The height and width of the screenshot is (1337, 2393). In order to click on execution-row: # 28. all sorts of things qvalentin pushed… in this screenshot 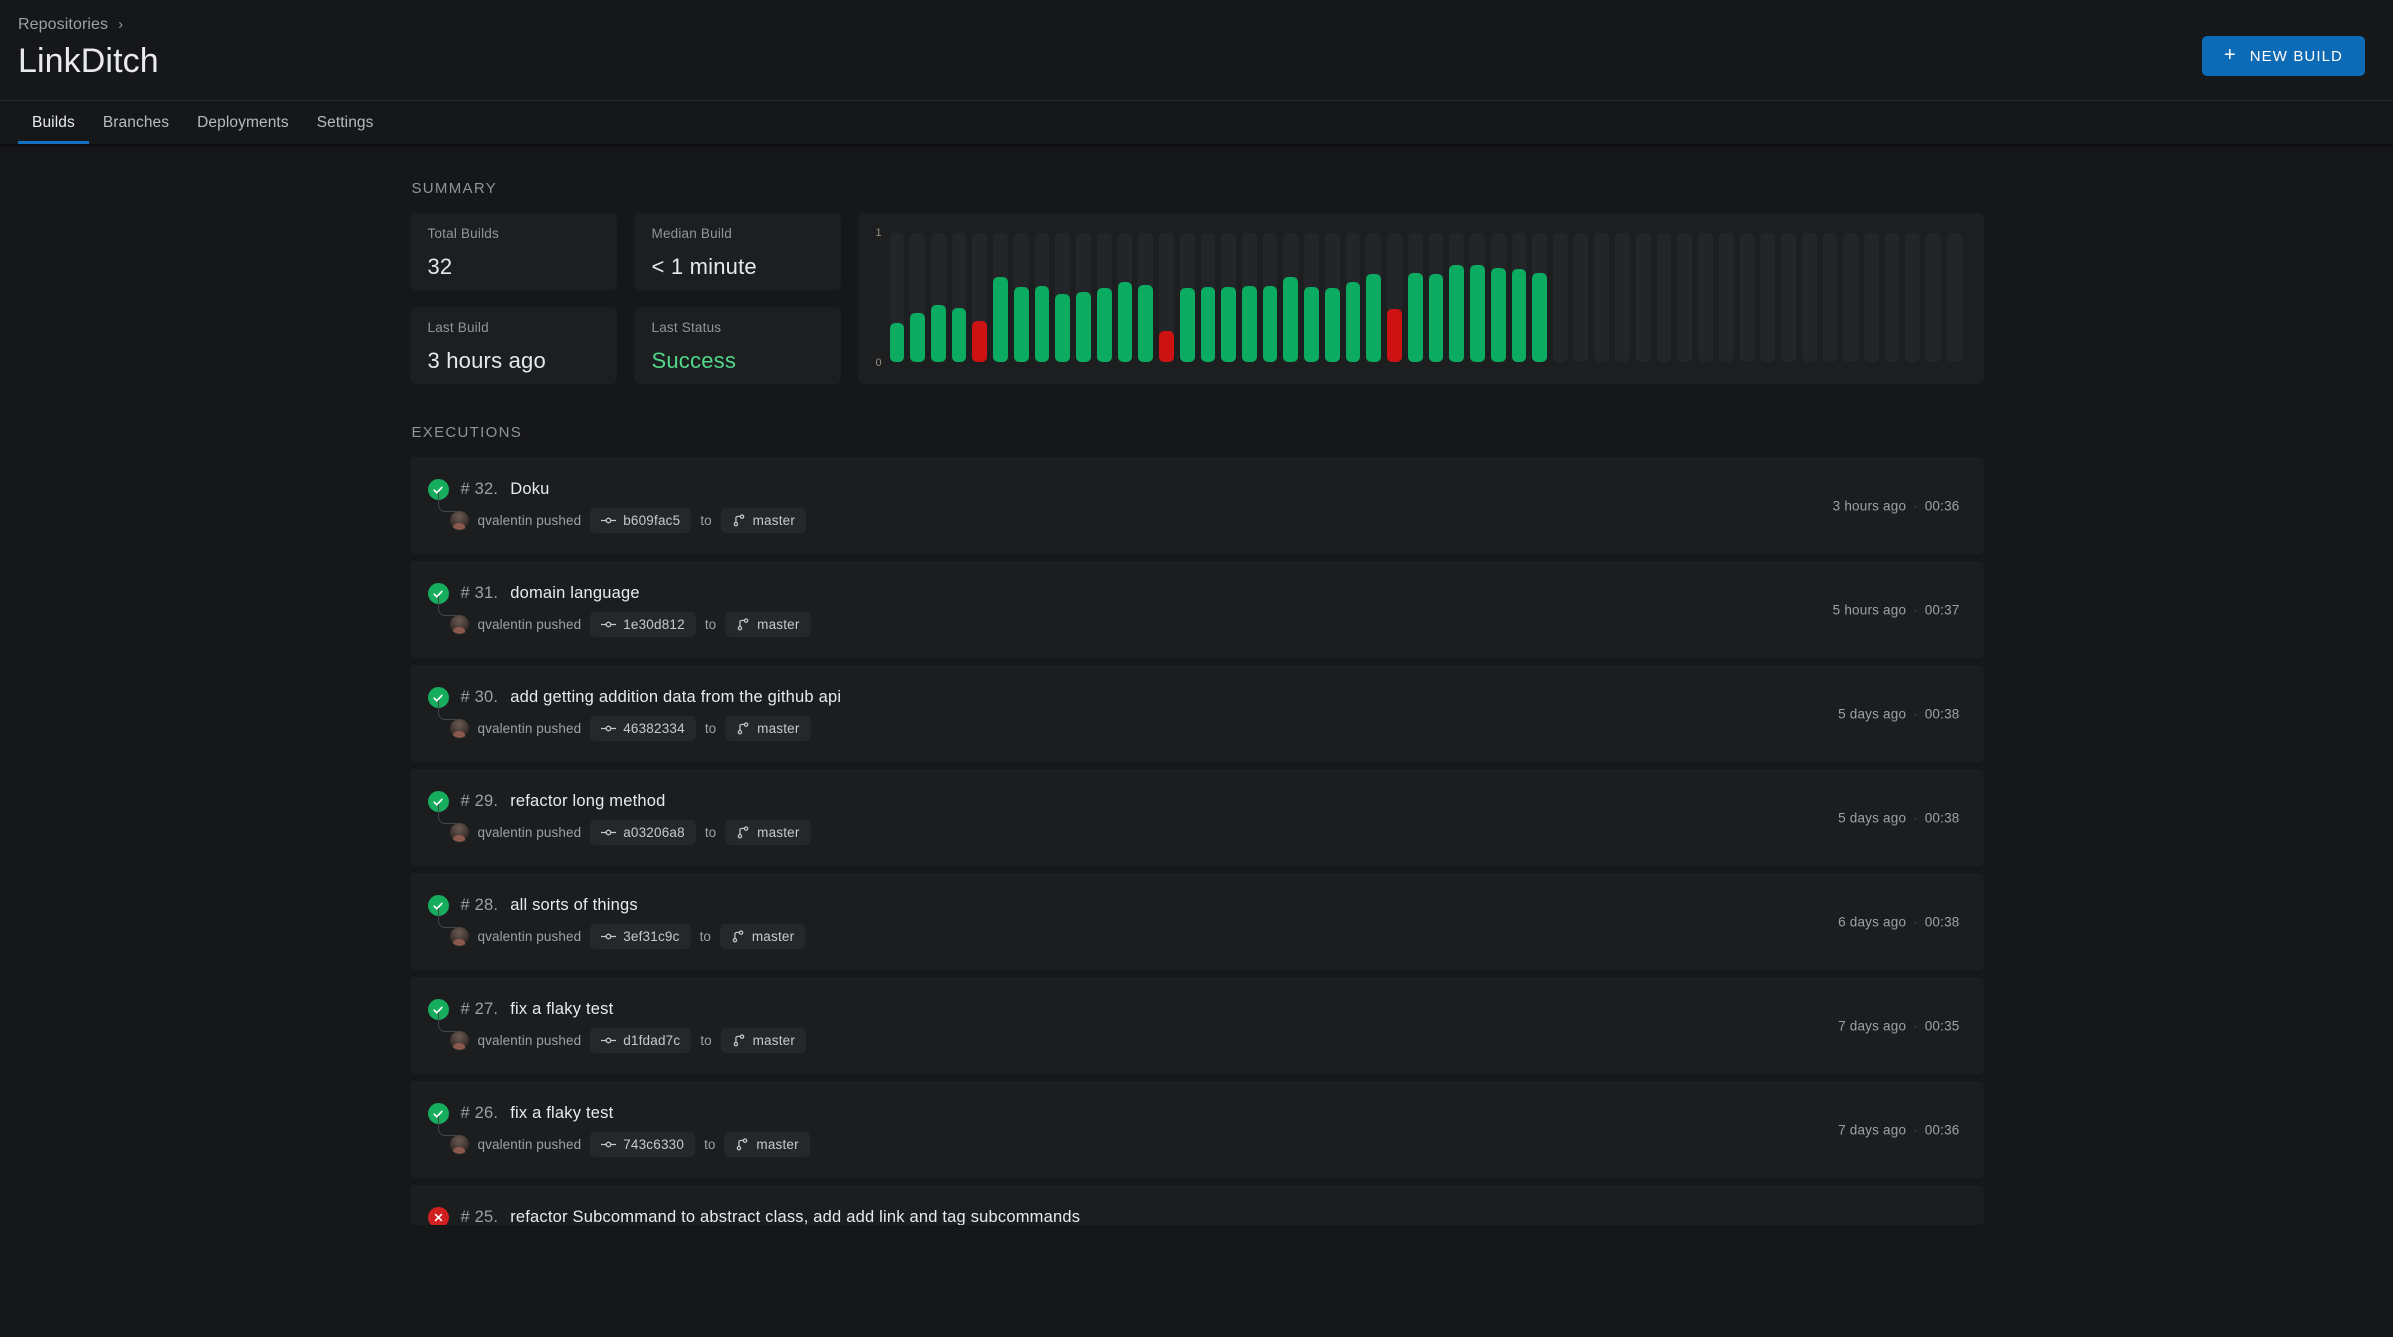, I will do `click(1196, 921)`.